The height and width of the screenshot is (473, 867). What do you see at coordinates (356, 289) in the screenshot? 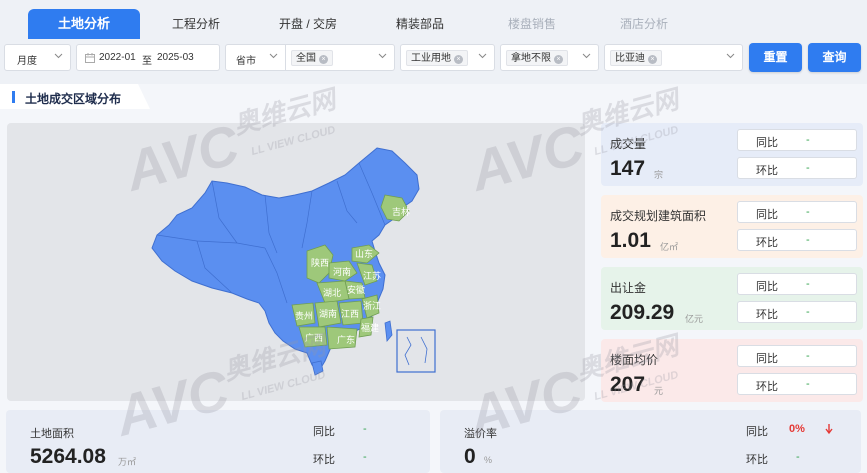
I see `map-label-anhui: 安徽` at bounding box center [356, 289].